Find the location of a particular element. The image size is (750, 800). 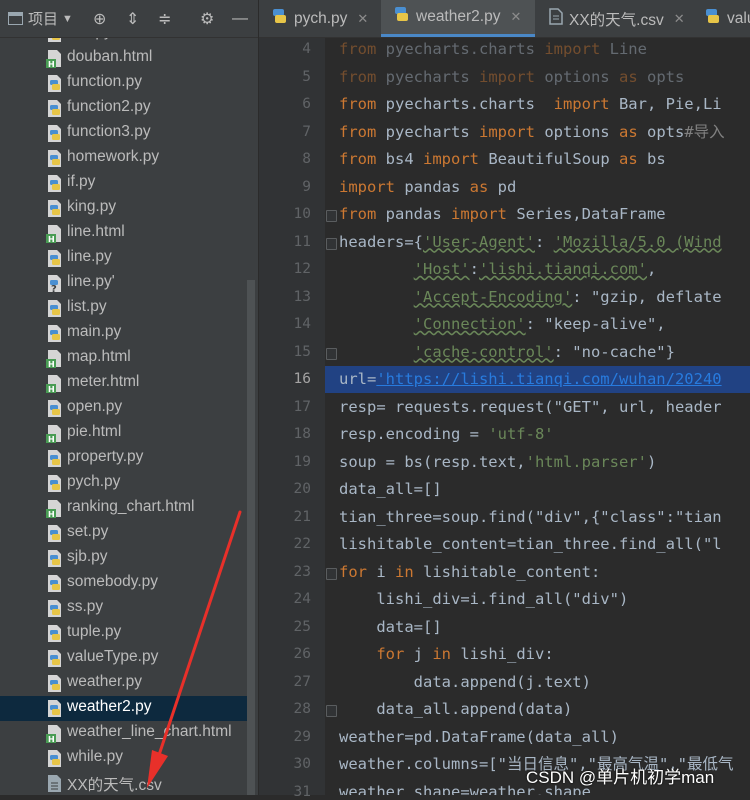

project-window-icon is located at coordinates (15, 18).